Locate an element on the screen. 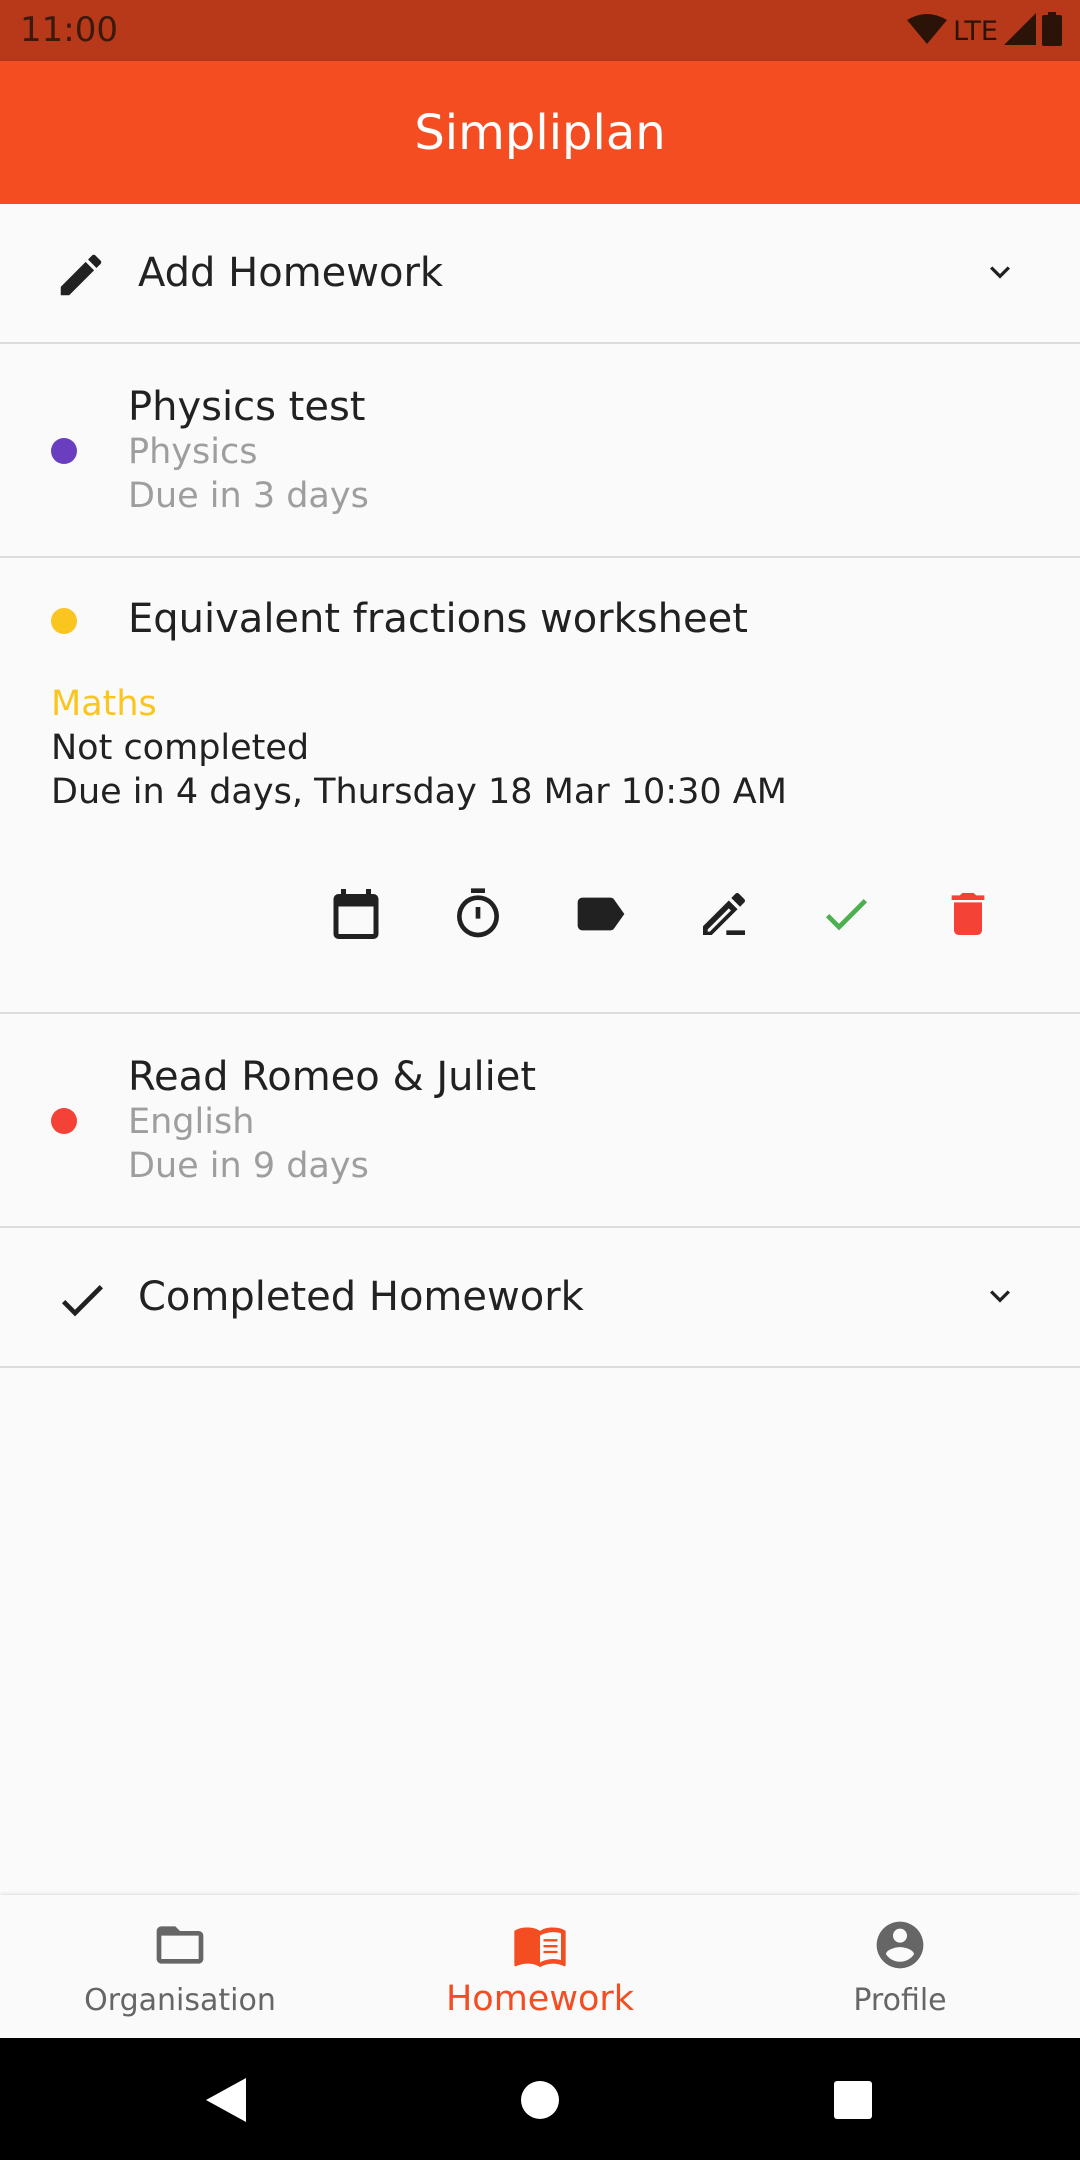 The width and height of the screenshot is (1080, 2160). app-bar: Simpliplan is located at coordinates (540, 132).